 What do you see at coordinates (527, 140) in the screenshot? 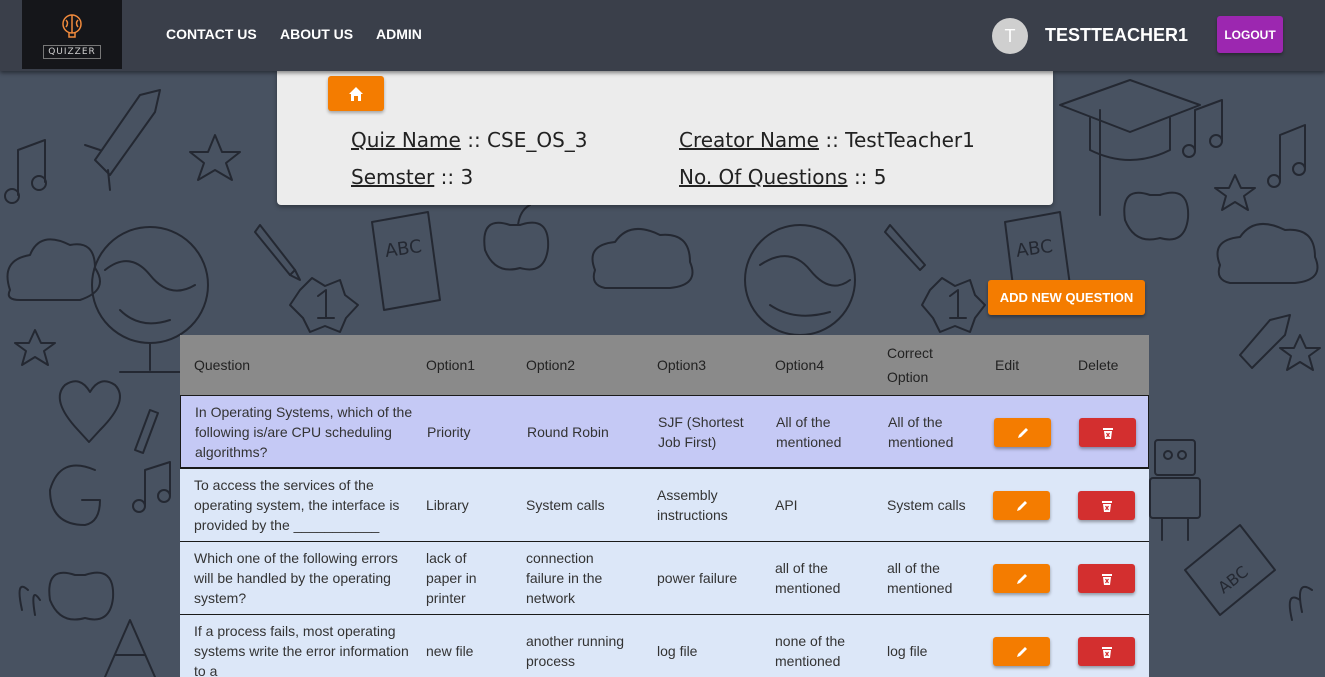
I see `quiz-name-value: :: CSE_OS_3` at bounding box center [527, 140].